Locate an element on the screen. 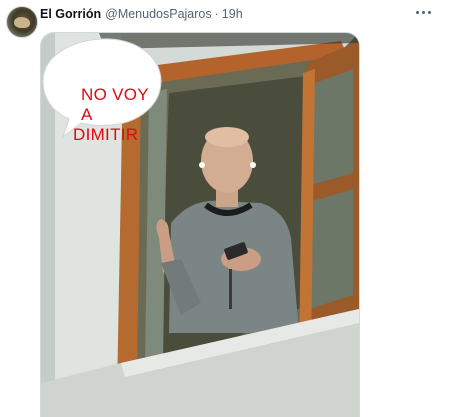 The height and width of the screenshot is (417, 474). tweet-header: El Gorrión @MenudosPajaros · 19h is located at coordinates (141, 14).